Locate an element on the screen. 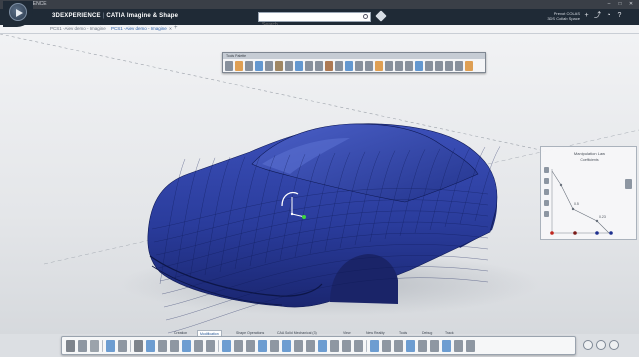 The width and height of the screenshot is (639, 357). compass-icon is located at coordinates (18, 12).